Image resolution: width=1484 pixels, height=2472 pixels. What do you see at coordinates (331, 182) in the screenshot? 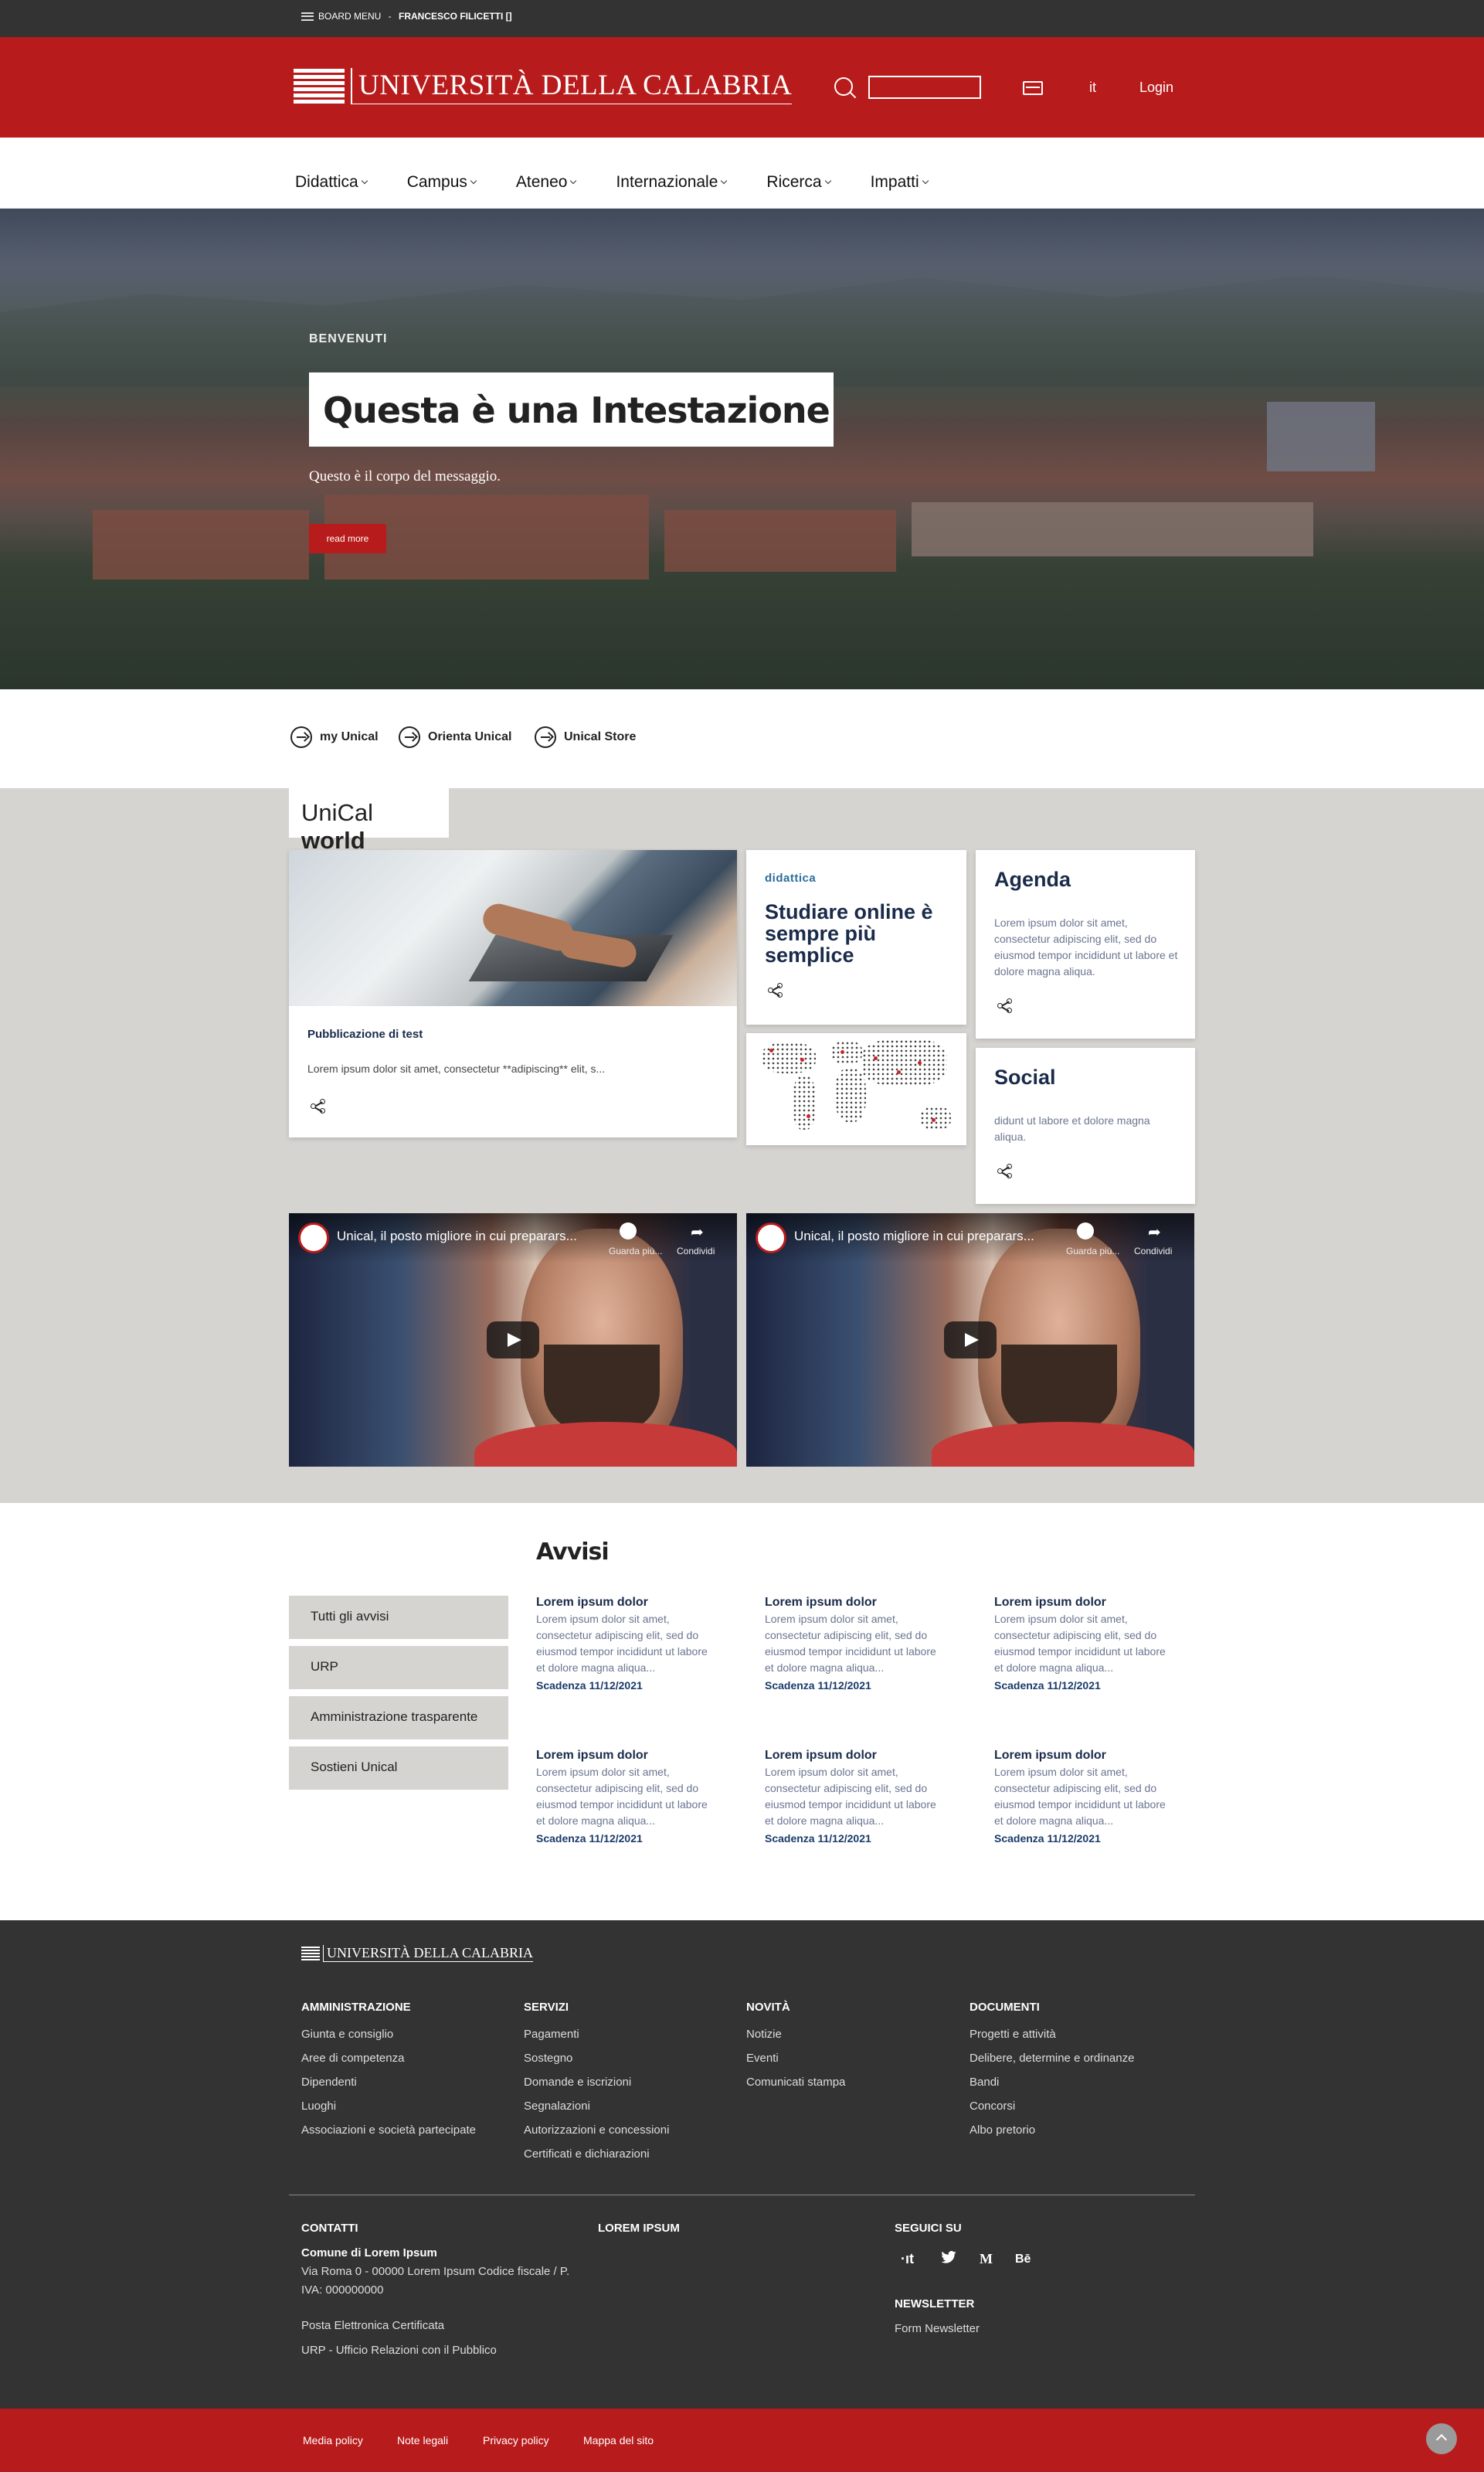
I see `nav-item-didattica: Didattica` at bounding box center [331, 182].